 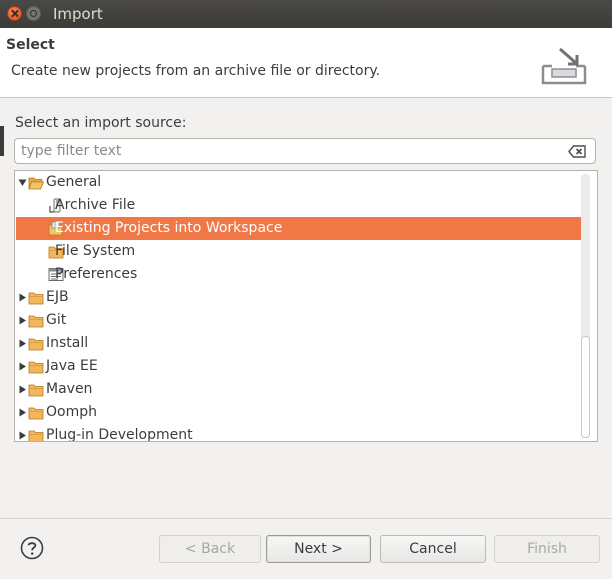 What do you see at coordinates (67, 343) in the screenshot?
I see `tree-item-label: Install` at bounding box center [67, 343].